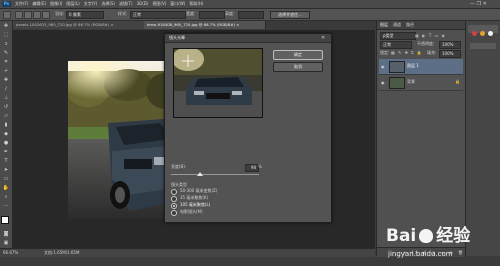  What do you see at coordinates (46, 15) in the screenshot?
I see `intersect-selection-icon` at bounding box center [46, 15].